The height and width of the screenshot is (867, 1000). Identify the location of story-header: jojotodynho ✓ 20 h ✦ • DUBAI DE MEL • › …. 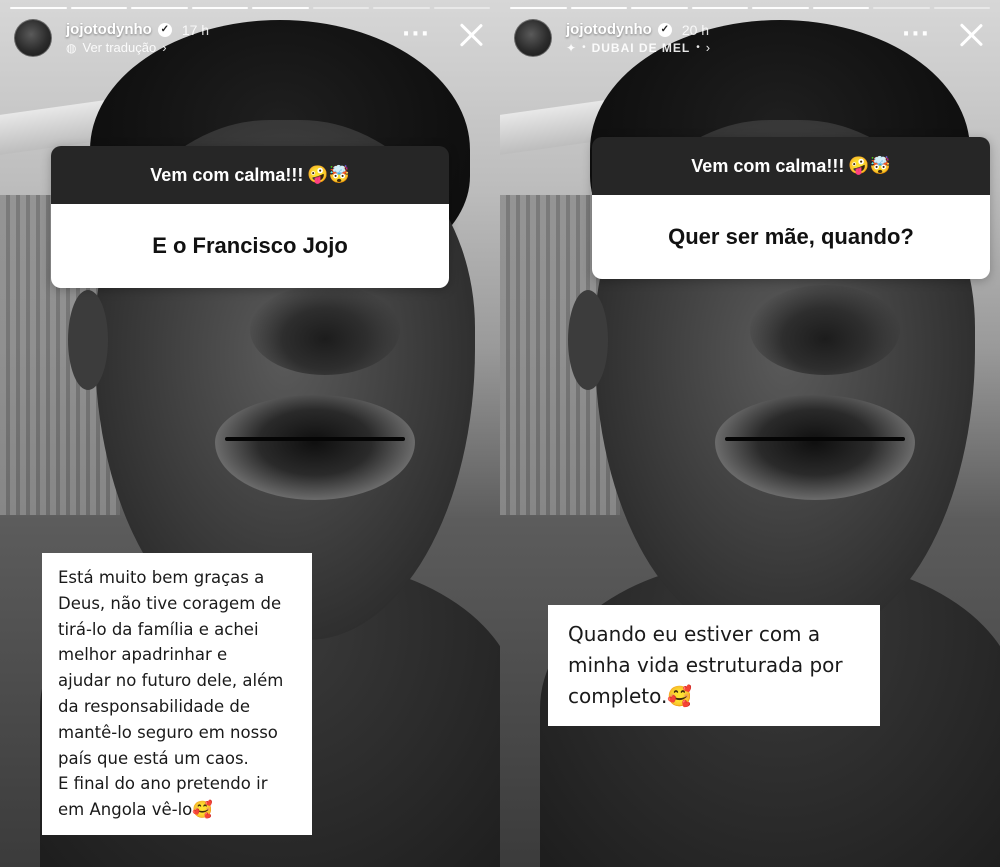
(750, 38).